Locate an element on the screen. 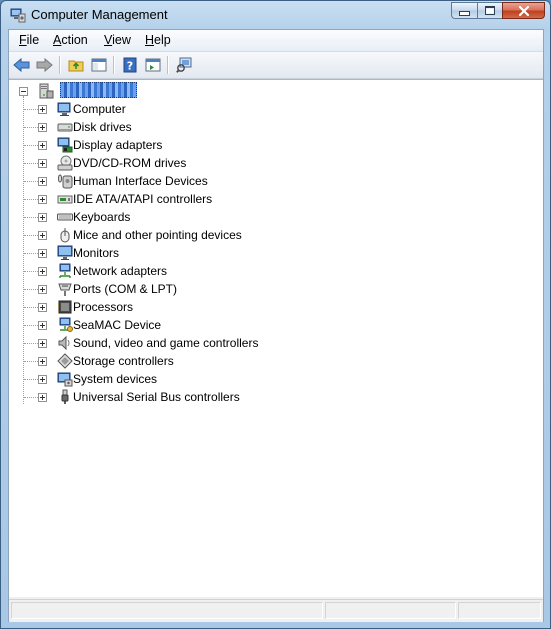 The height and width of the screenshot is (629, 551). tree-node-label: Display adapters is located at coordinates (117, 145).